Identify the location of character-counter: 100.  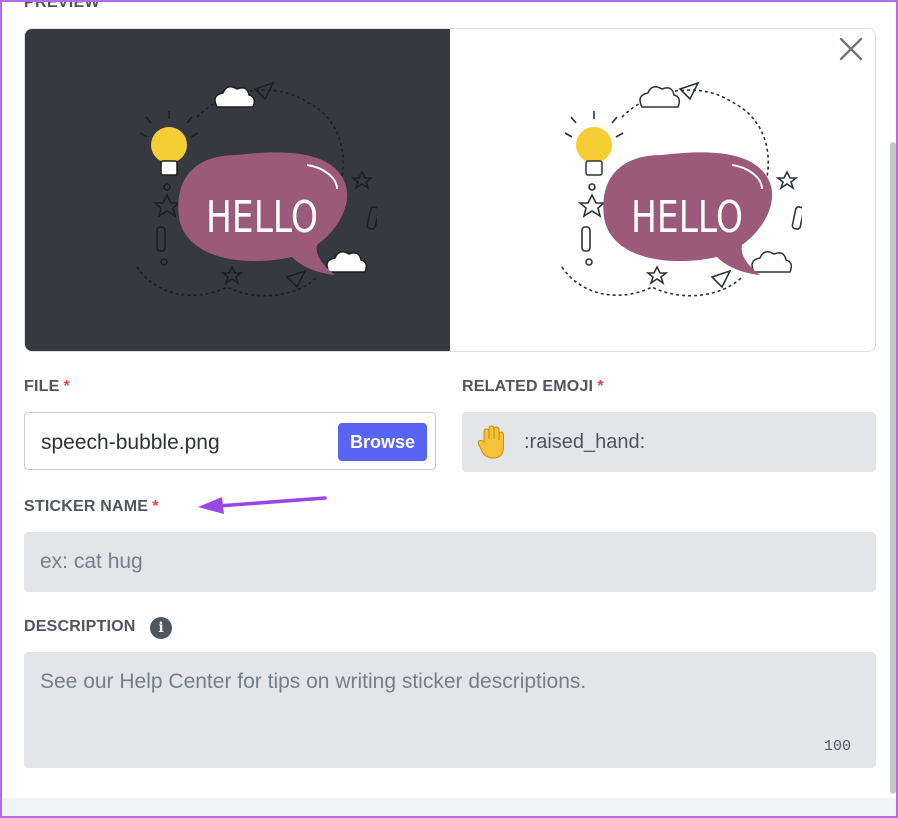
(838, 746).